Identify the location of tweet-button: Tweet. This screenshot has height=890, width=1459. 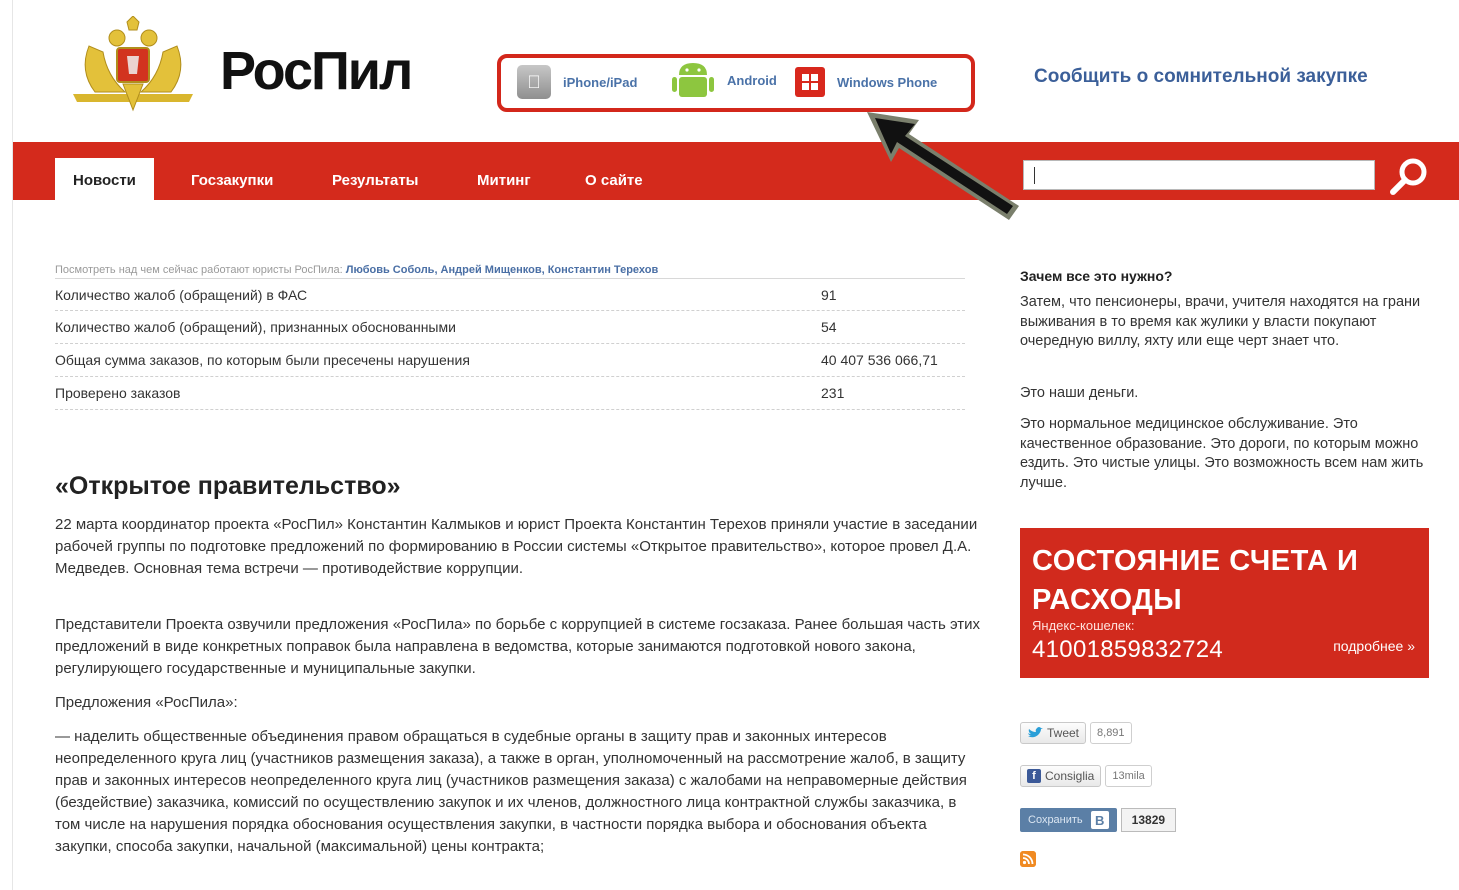
(1053, 733).